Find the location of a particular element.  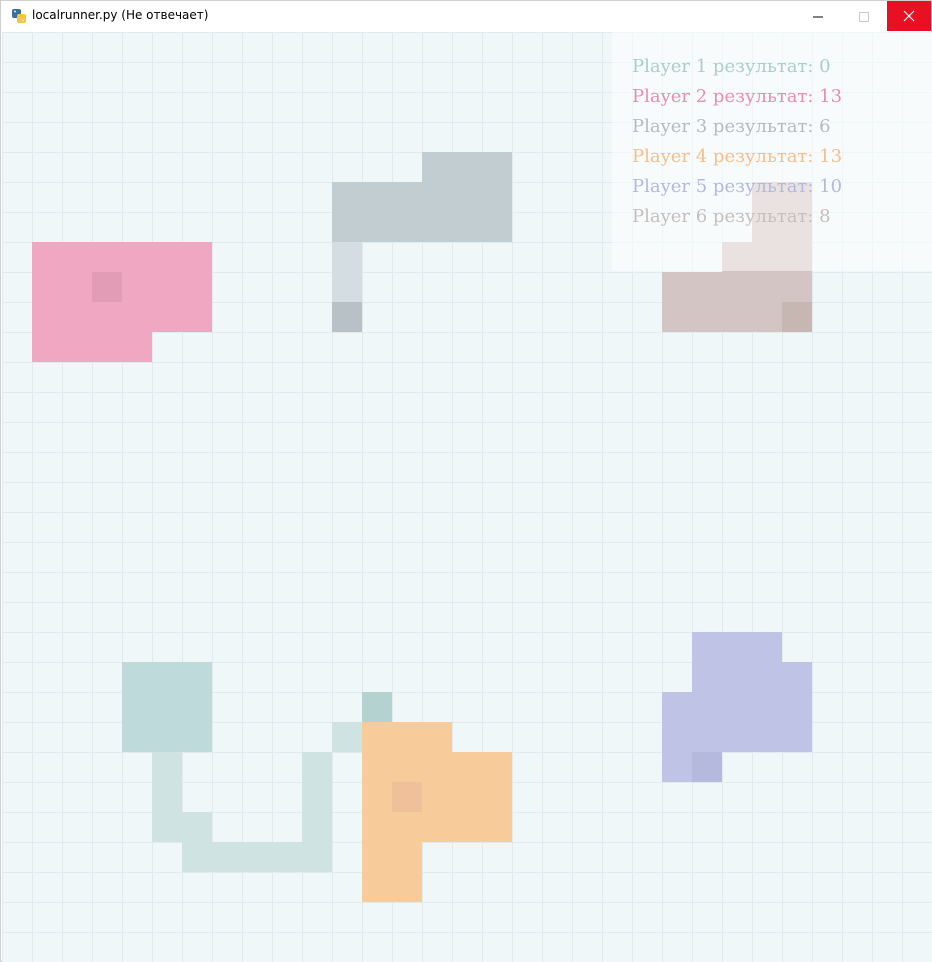

window-title: localrunner.py (Не отвечает) is located at coordinates (120, 15).